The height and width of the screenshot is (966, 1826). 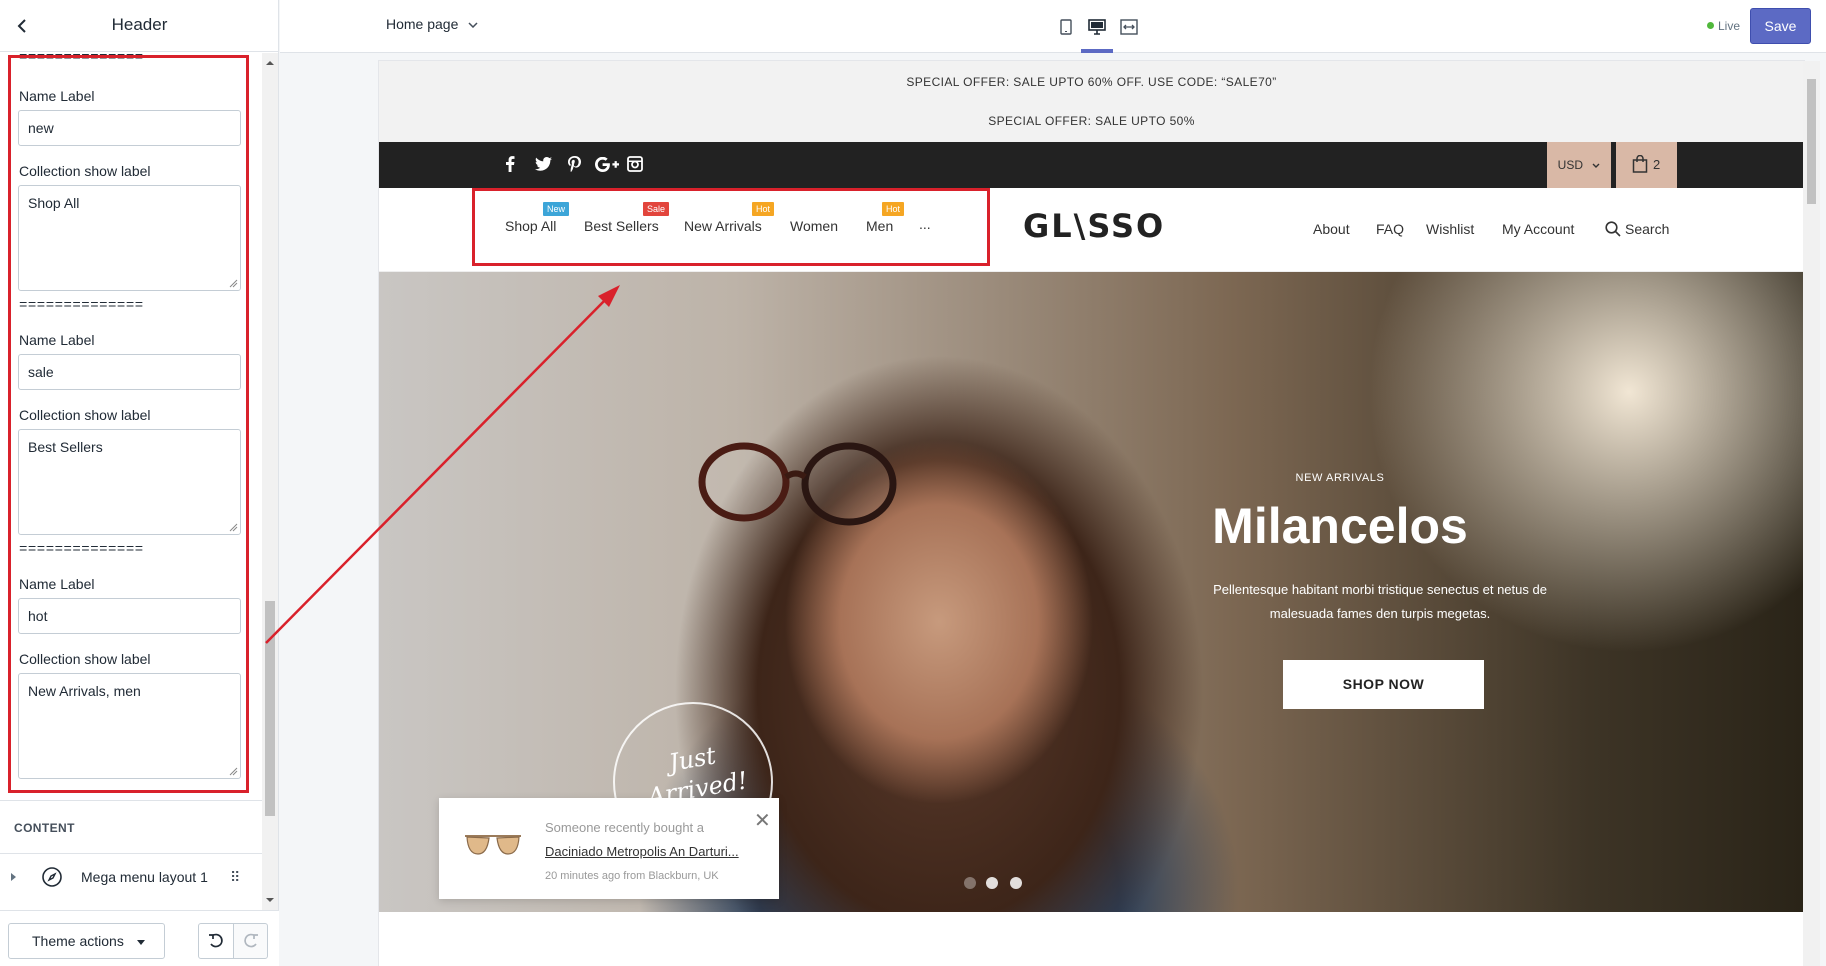 I want to click on currency-select: USD, so click(x=1579, y=165).